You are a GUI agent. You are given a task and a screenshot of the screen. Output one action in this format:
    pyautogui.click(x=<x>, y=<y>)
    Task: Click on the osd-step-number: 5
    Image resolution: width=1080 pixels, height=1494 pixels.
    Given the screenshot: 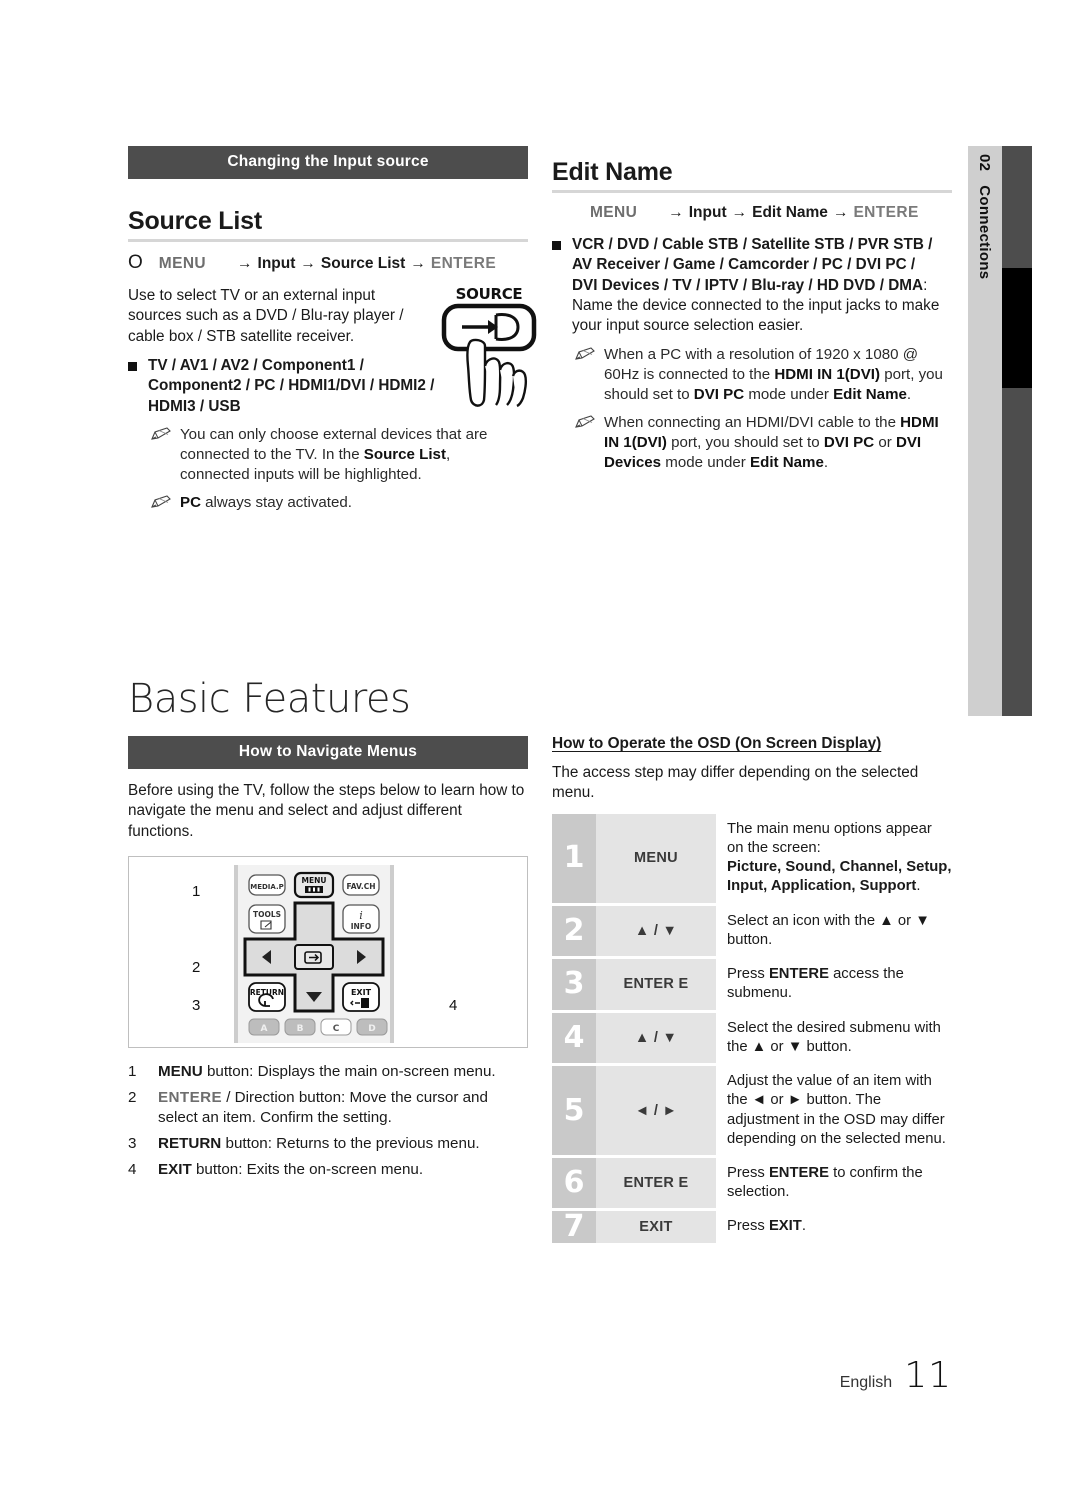 What is the action you would take?
    pyautogui.click(x=574, y=1110)
    